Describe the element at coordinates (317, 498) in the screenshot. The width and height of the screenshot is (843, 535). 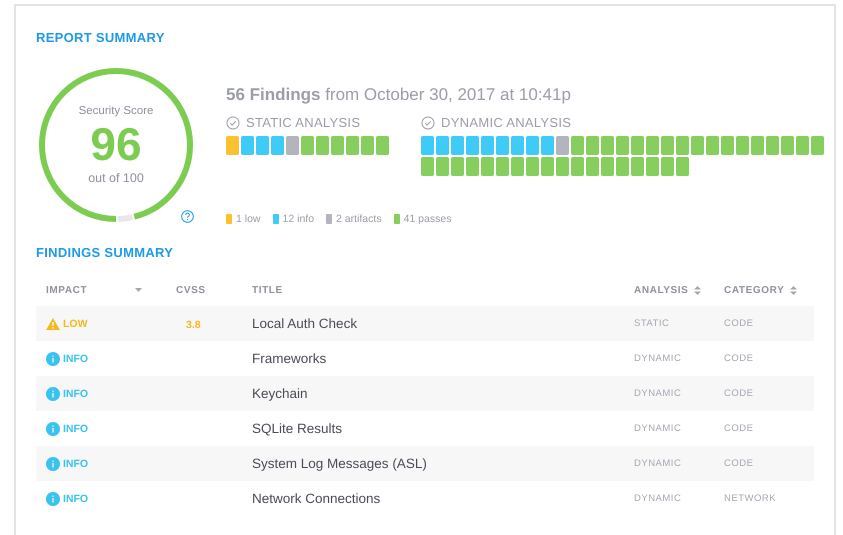
I see `finding-title: Network Connections` at that location.